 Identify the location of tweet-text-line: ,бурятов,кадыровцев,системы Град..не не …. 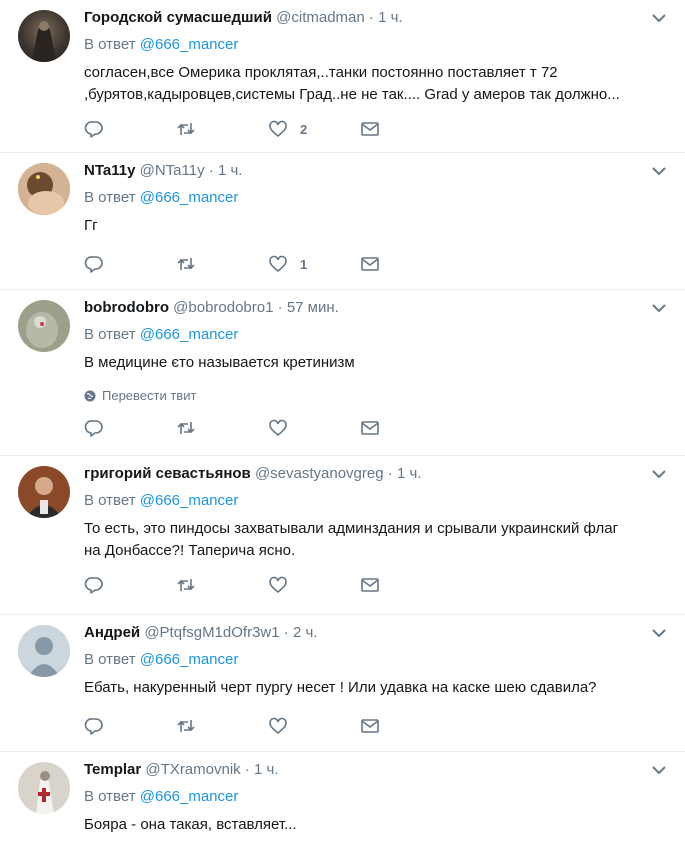
(352, 94).